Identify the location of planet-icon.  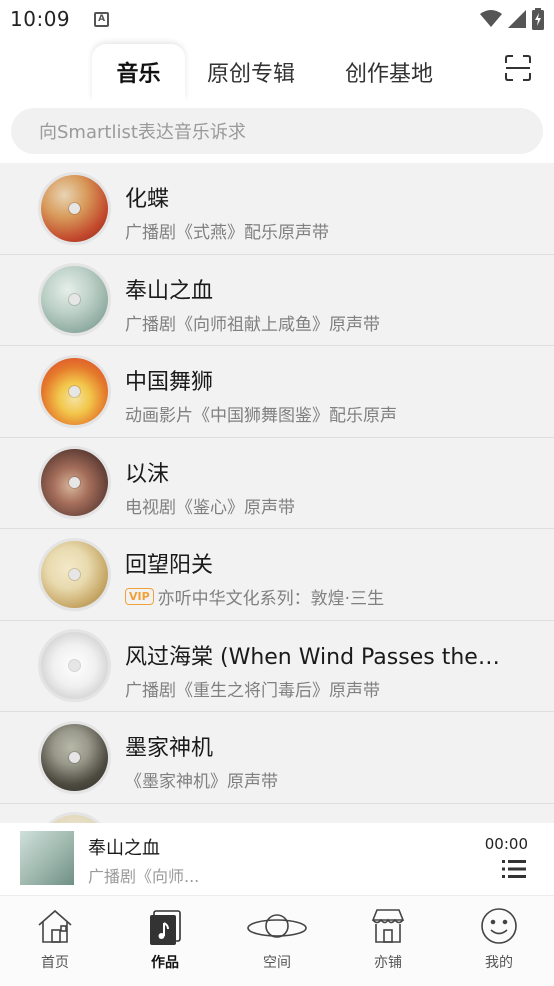
(277, 926).